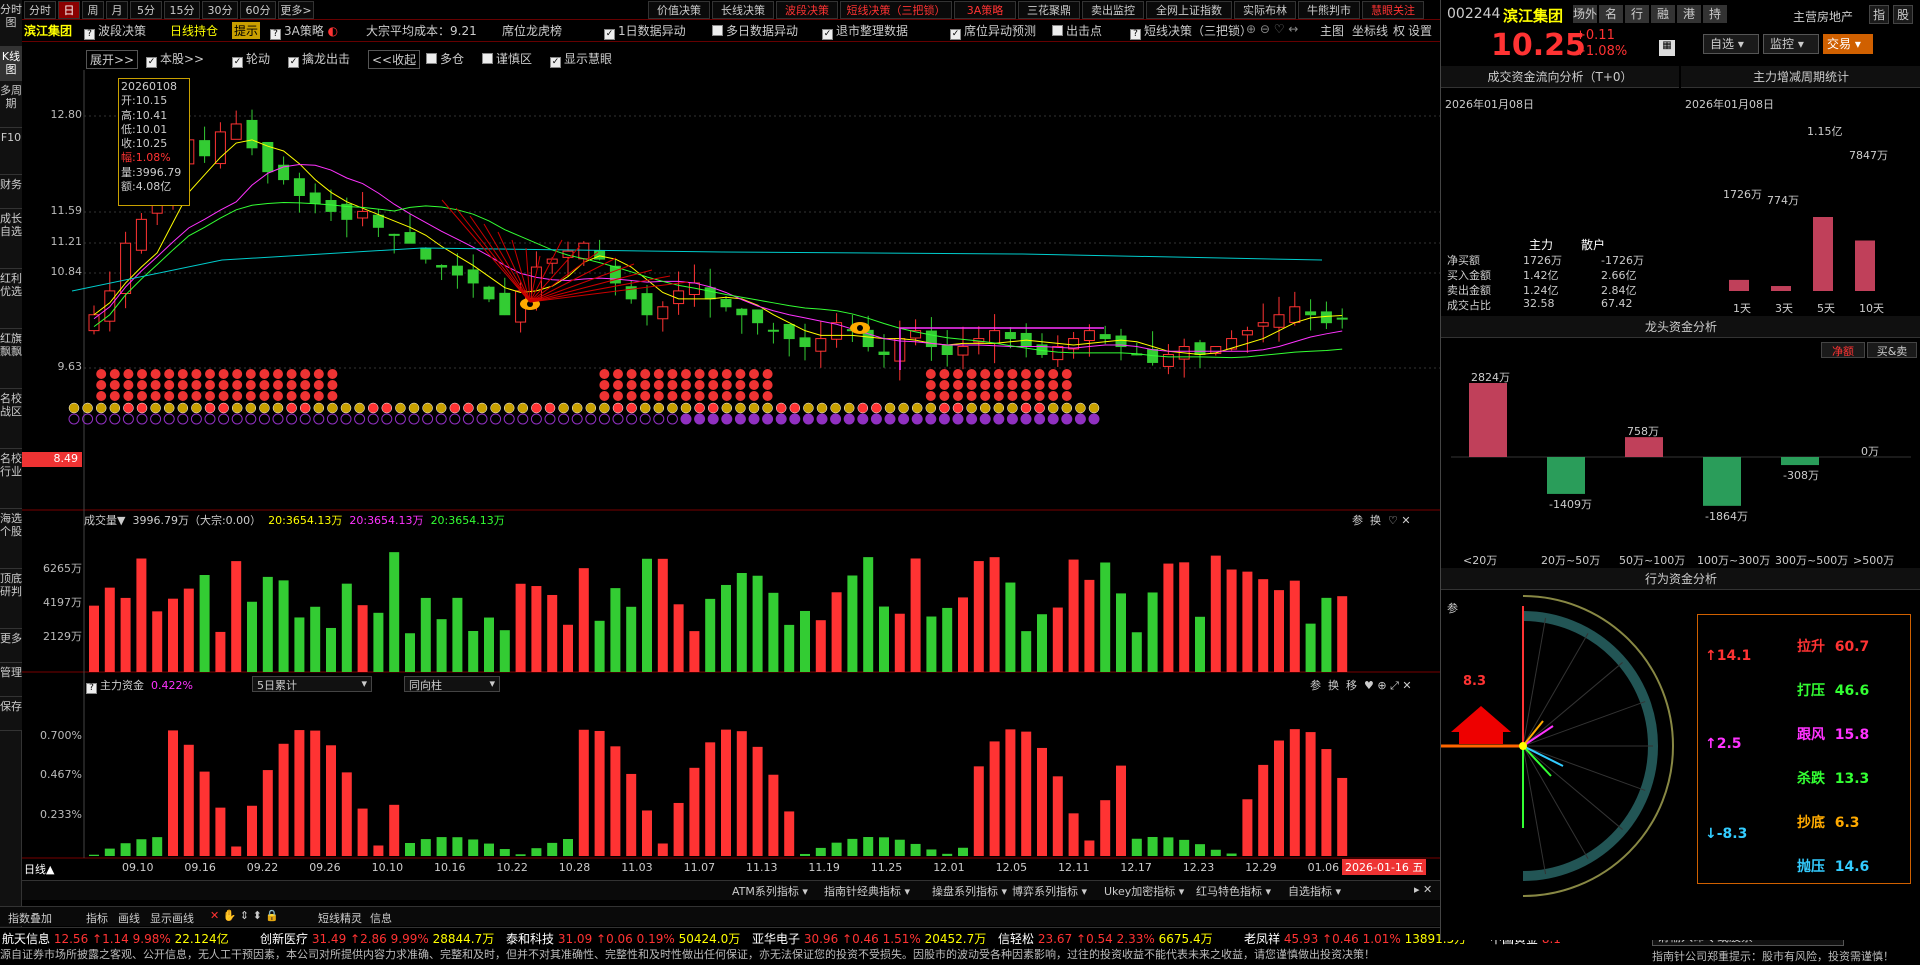 The width and height of the screenshot is (1920, 965). What do you see at coordinates (896, 10) in the screenshot?
I see `strategy-tab-3: 短线决策（三把锁）` at bounding box center [896, 10].